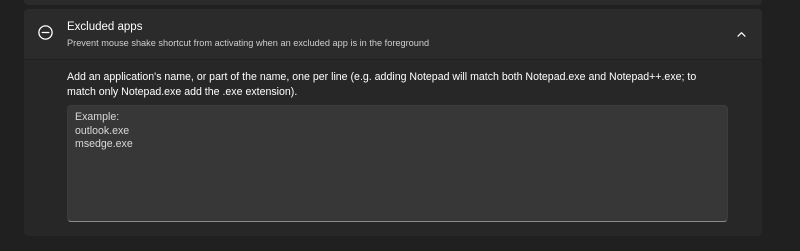  I want to click on textbox-line: Example:, so click(97, 117).